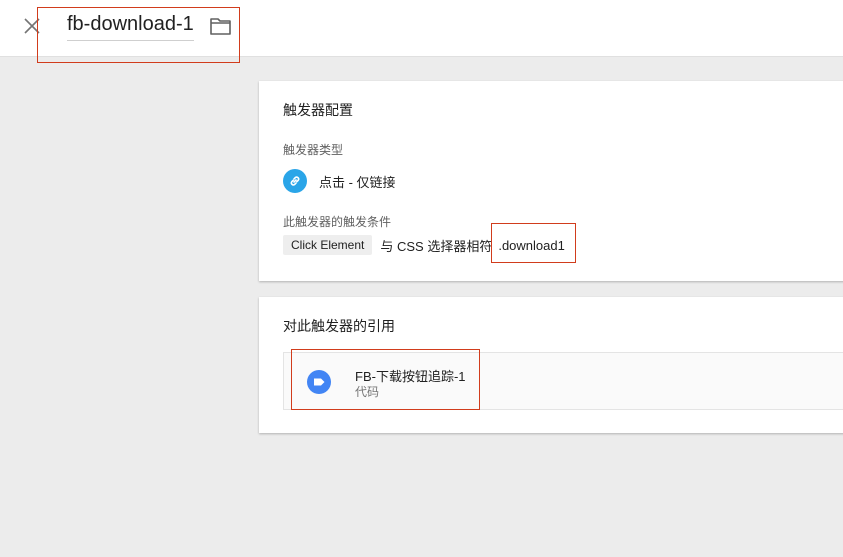 Image resolution: width=843 pixels, height=557 pixels. I want to click on folder-icon, so click(220, 26).